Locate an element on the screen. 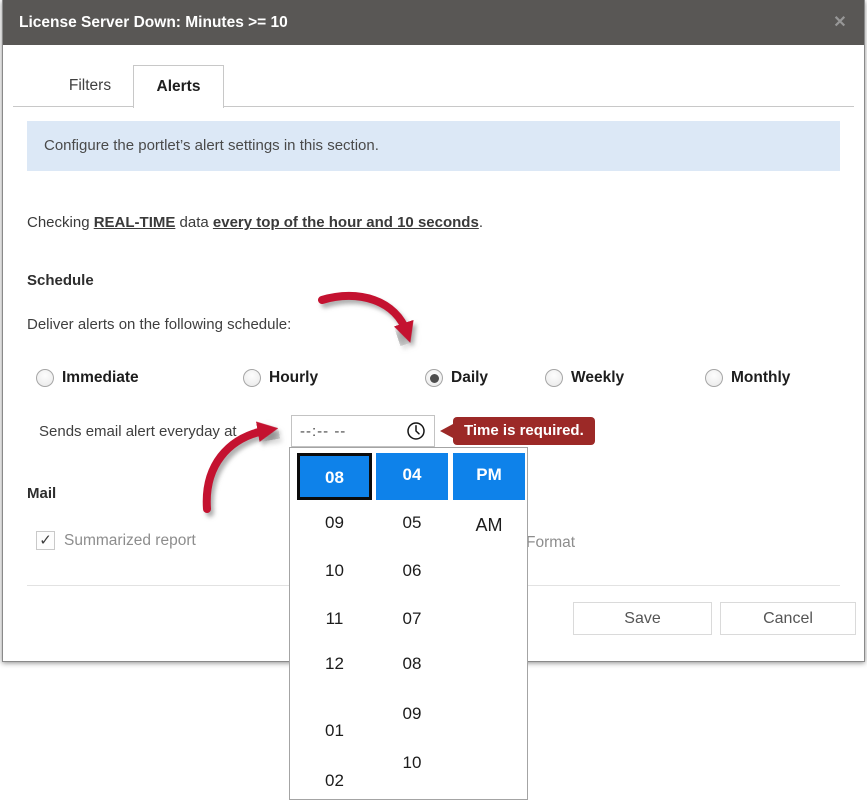 The image size is (867, 800). time-input-value: --:-- -- is located at coordinates (323, 431).